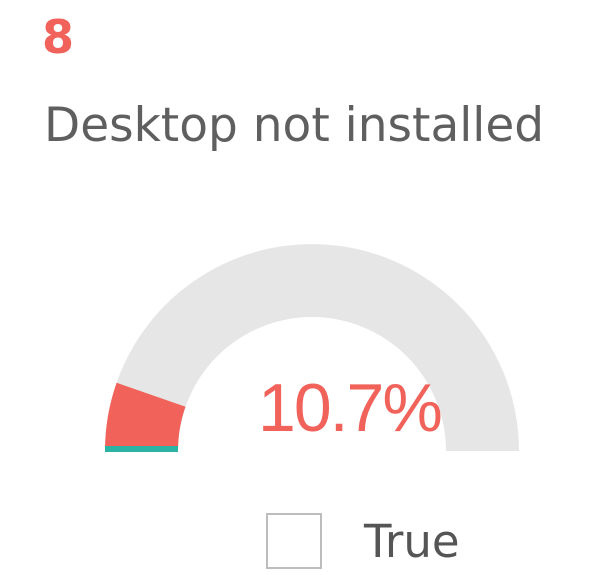 Image resolution: width=604 pixels, height=575 pixels. Describe the element at coordinates (294, 541) in the screenshot. I see `legend-checkbox-true` at that location.